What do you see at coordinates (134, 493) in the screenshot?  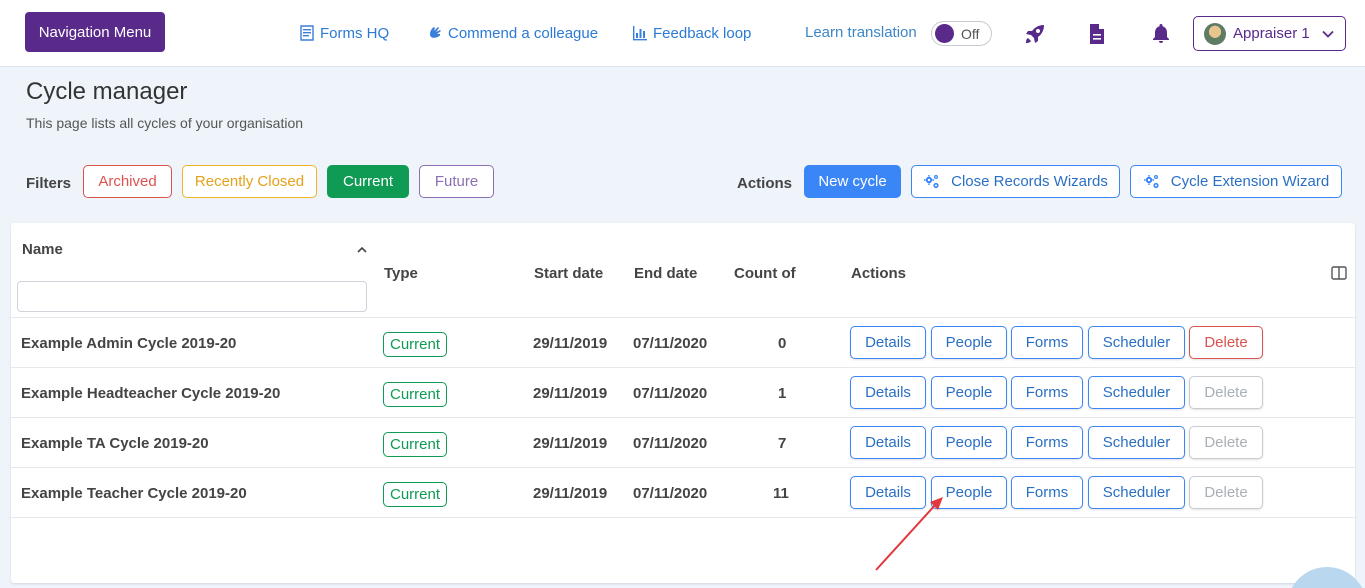 I see `cycle-name: Example Teacher Cycle 2019-20` at bounding box center [134, 493].